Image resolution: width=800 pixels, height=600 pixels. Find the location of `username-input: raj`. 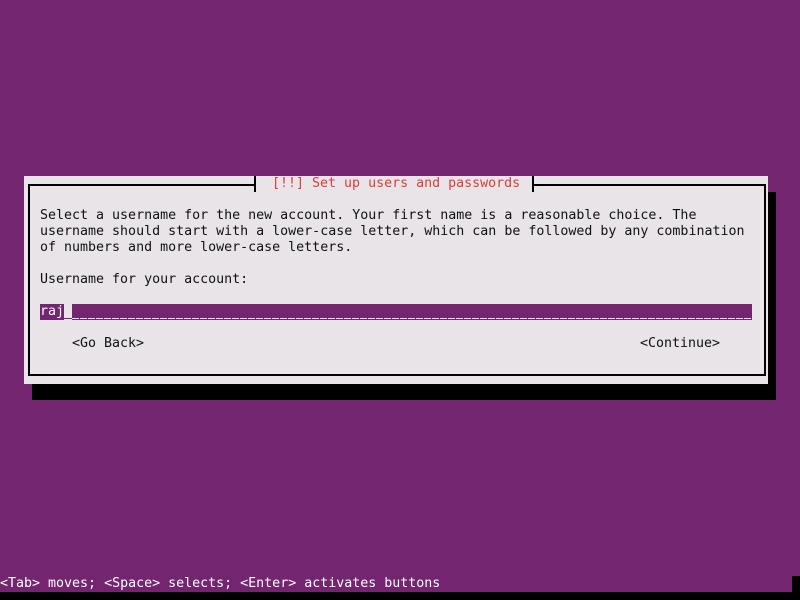

username-input: raj is located at coordinates (396, 312).